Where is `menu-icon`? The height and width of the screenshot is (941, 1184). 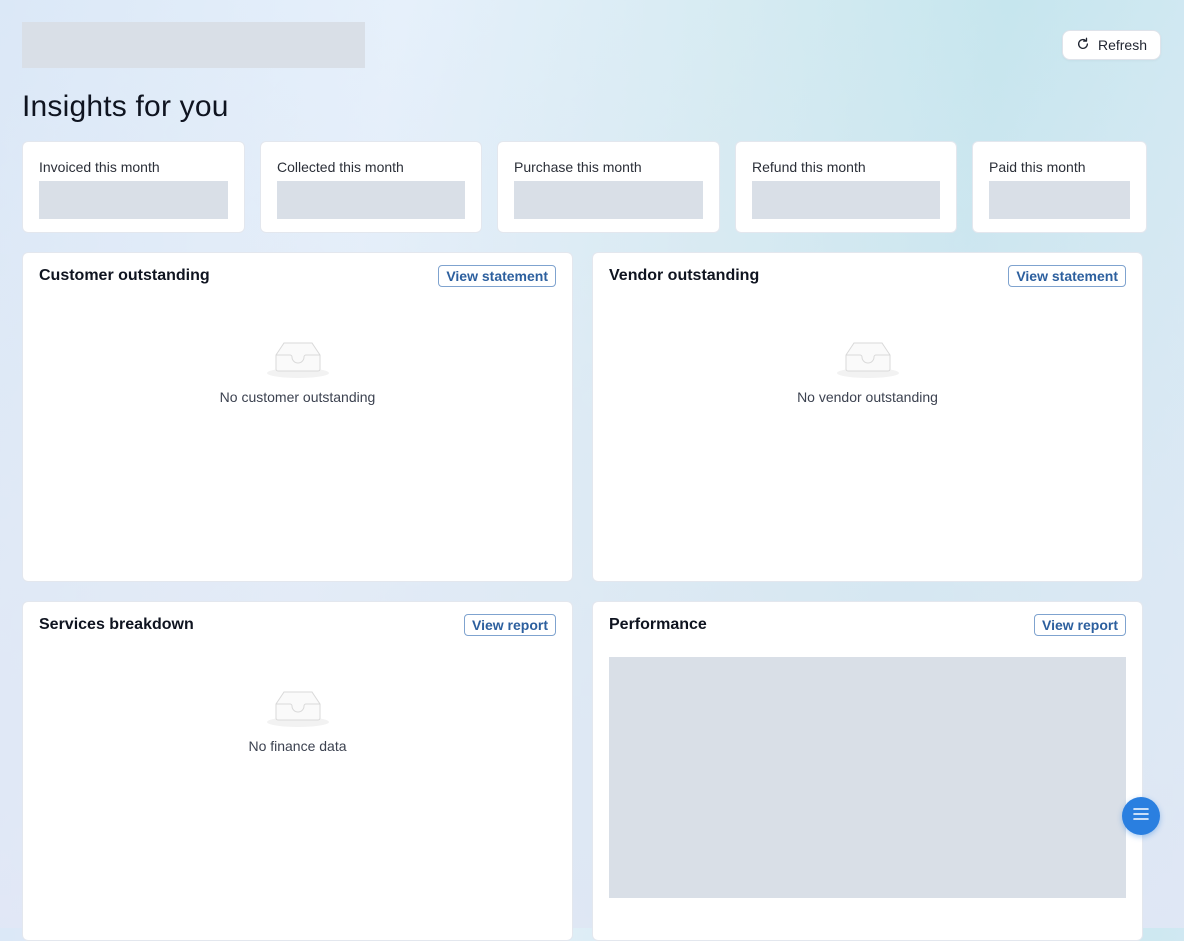 menu-icon is located at coordinates (1141, 816).